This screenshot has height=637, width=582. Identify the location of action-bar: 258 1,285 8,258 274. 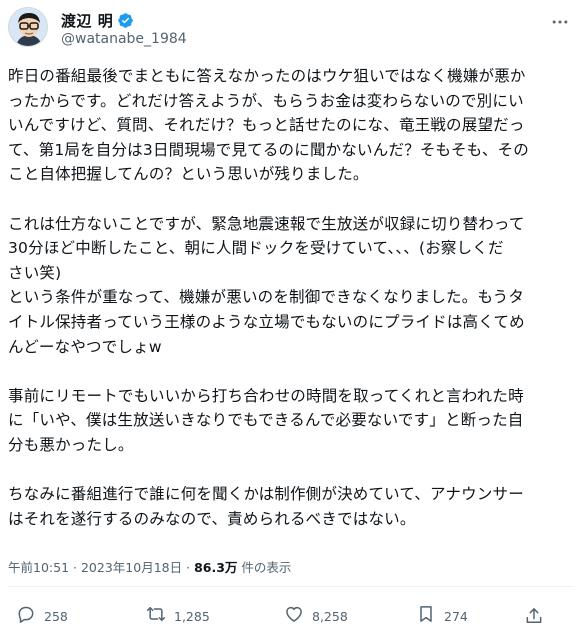
(291, 616).